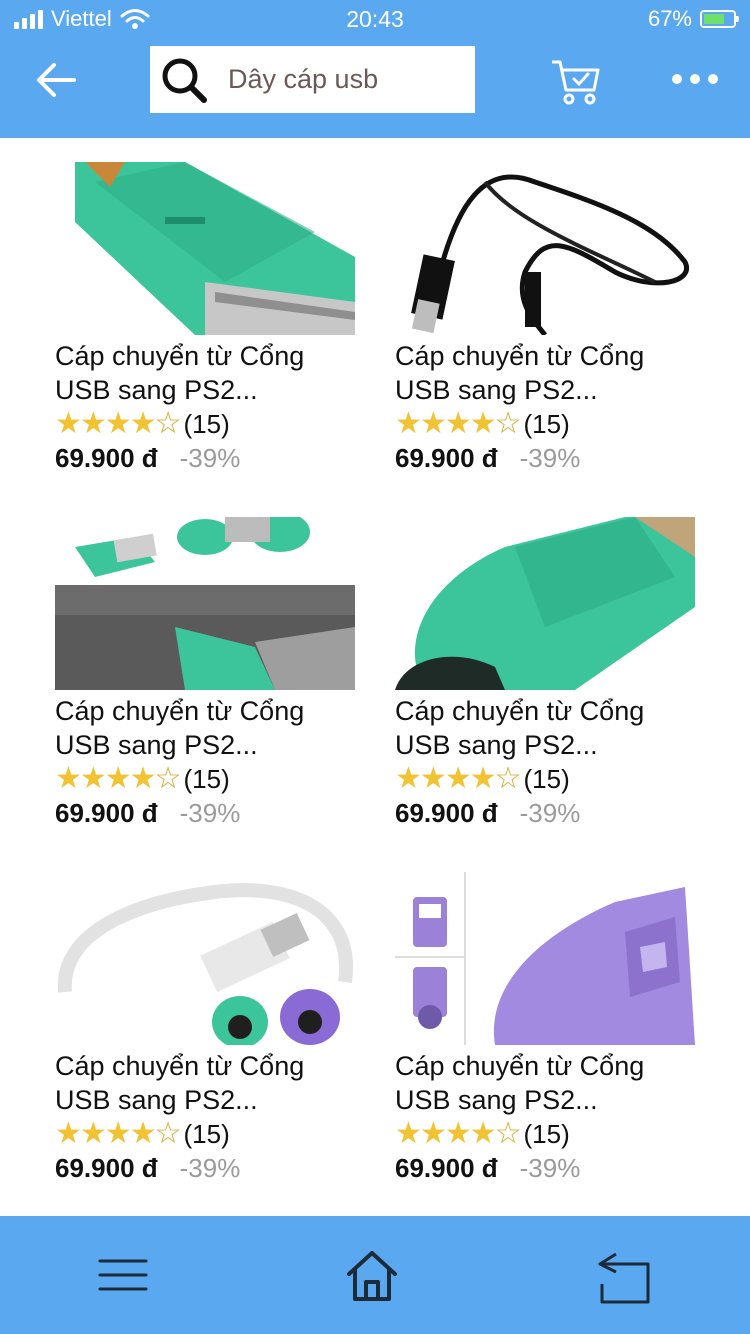 This screenshot has width=750, height=1334. What do you see at coordinates (719, 19) in the screenshot?
I see `battery-icon` at bounding box center [719, 19].